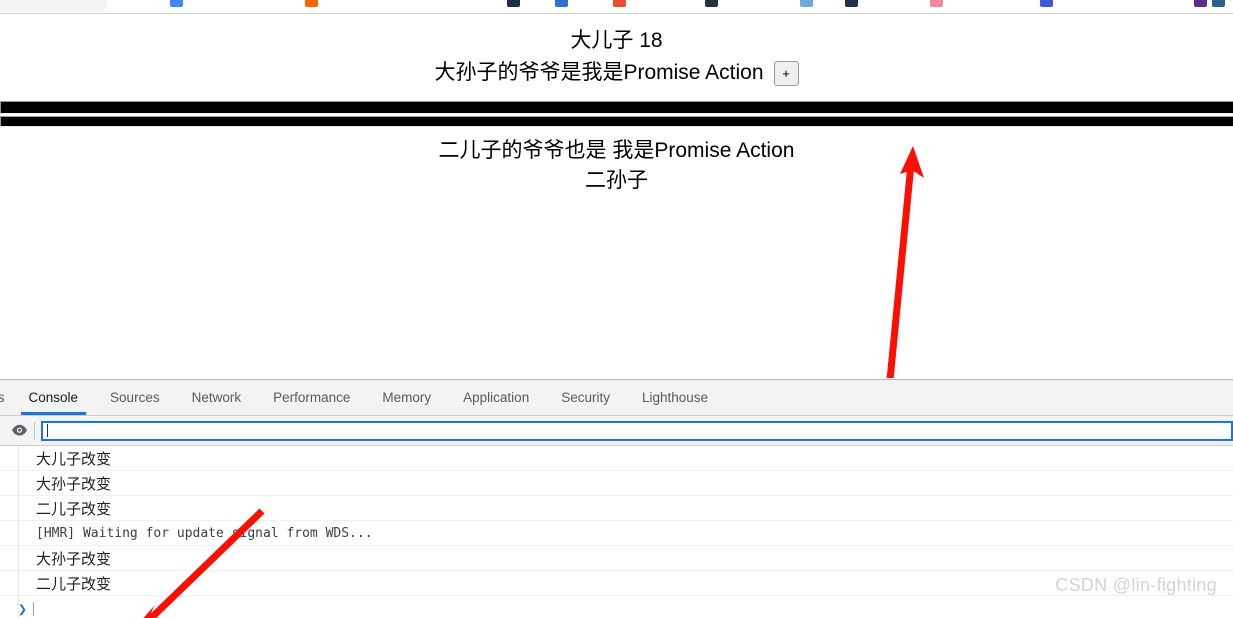 The height and width of the screenshot is (618, 1233). Describe the element at coordinates (176, 3) in the screenshot. I see `favicon-blue` at that location.